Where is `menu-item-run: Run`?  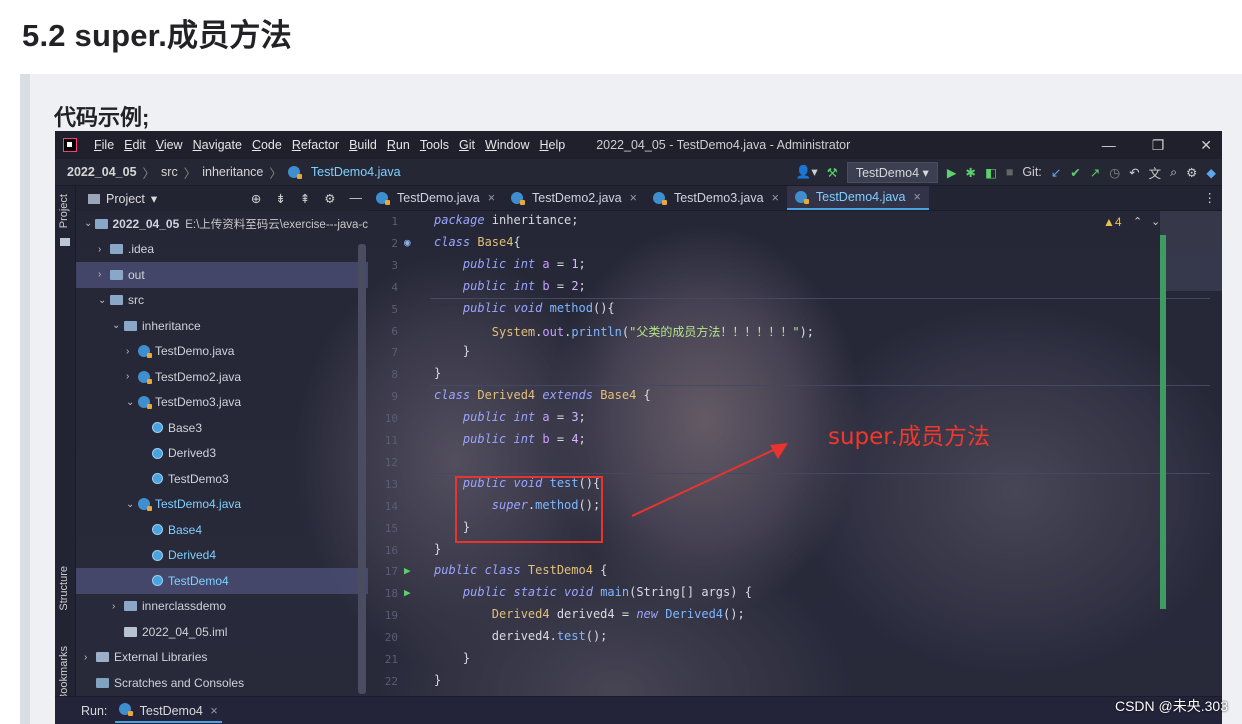 menu-item-run: Run is located at coordinates (398, 145).